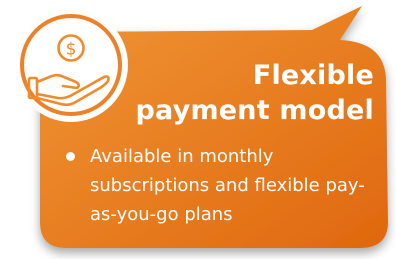 Image resolution: width=396 pixels, height=259 pixels. Describe the element at coordinates (254, 110) in the screenshot. I see `card-title-line2: payment model` at that location.